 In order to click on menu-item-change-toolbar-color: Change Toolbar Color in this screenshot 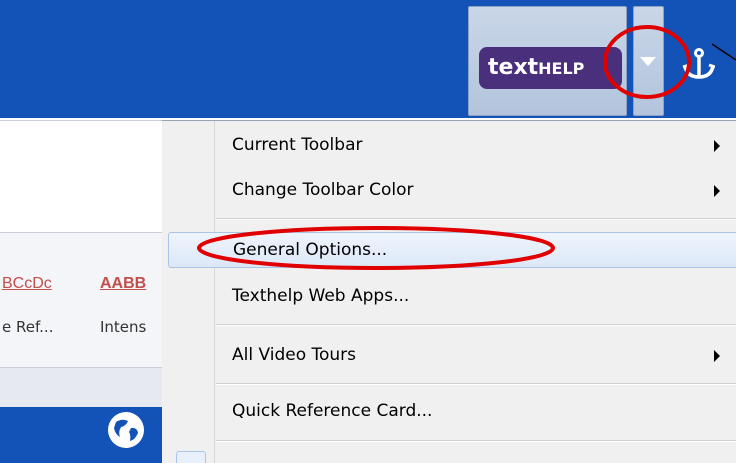, I will do `click(476, 190)`.